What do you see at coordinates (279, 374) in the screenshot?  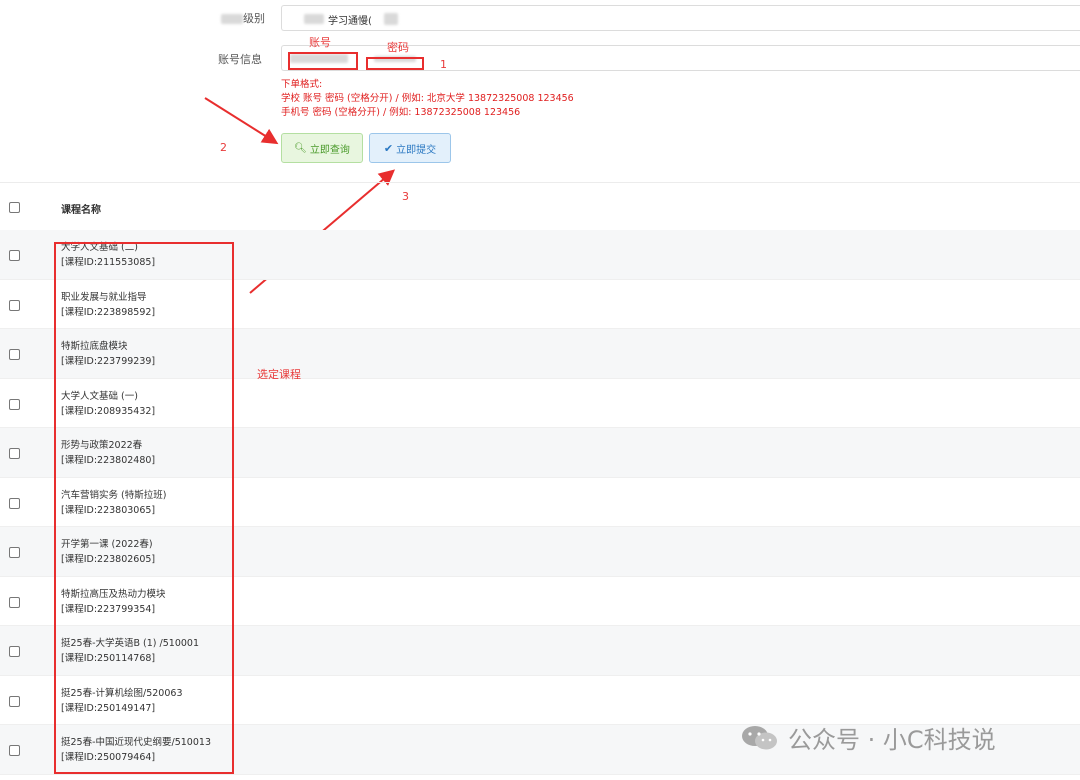 I see `select-course-annotation: 选定课程` at bounding box center [279, 374].